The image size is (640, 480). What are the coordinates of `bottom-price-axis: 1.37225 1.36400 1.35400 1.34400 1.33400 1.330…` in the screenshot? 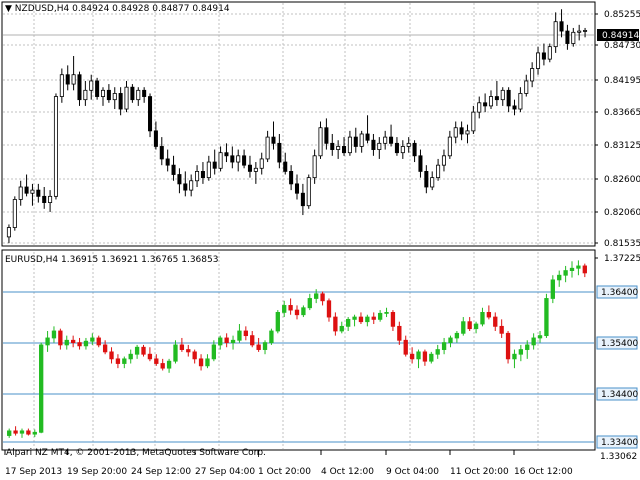 It's located at (617, 358).